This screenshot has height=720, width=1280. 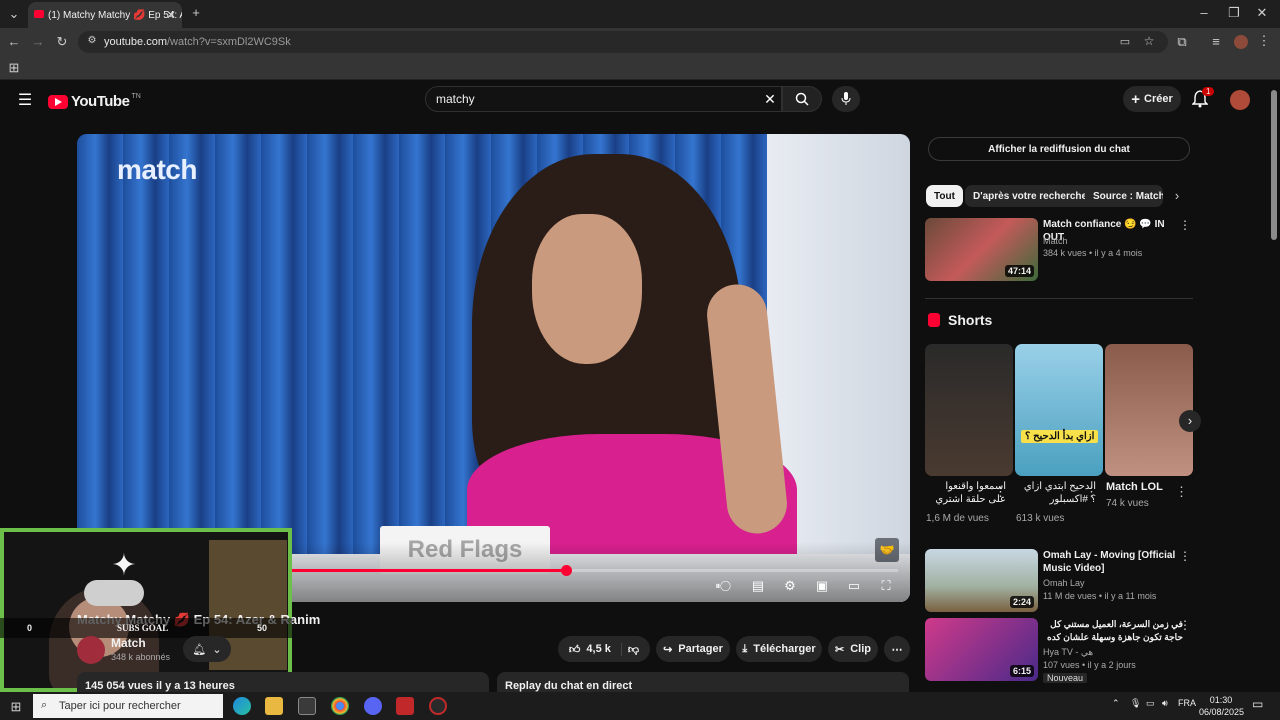 What do you see at coordinates (846, 99) in the screenshot?
I see `voice-search-button` at bounding box center [846, 99].